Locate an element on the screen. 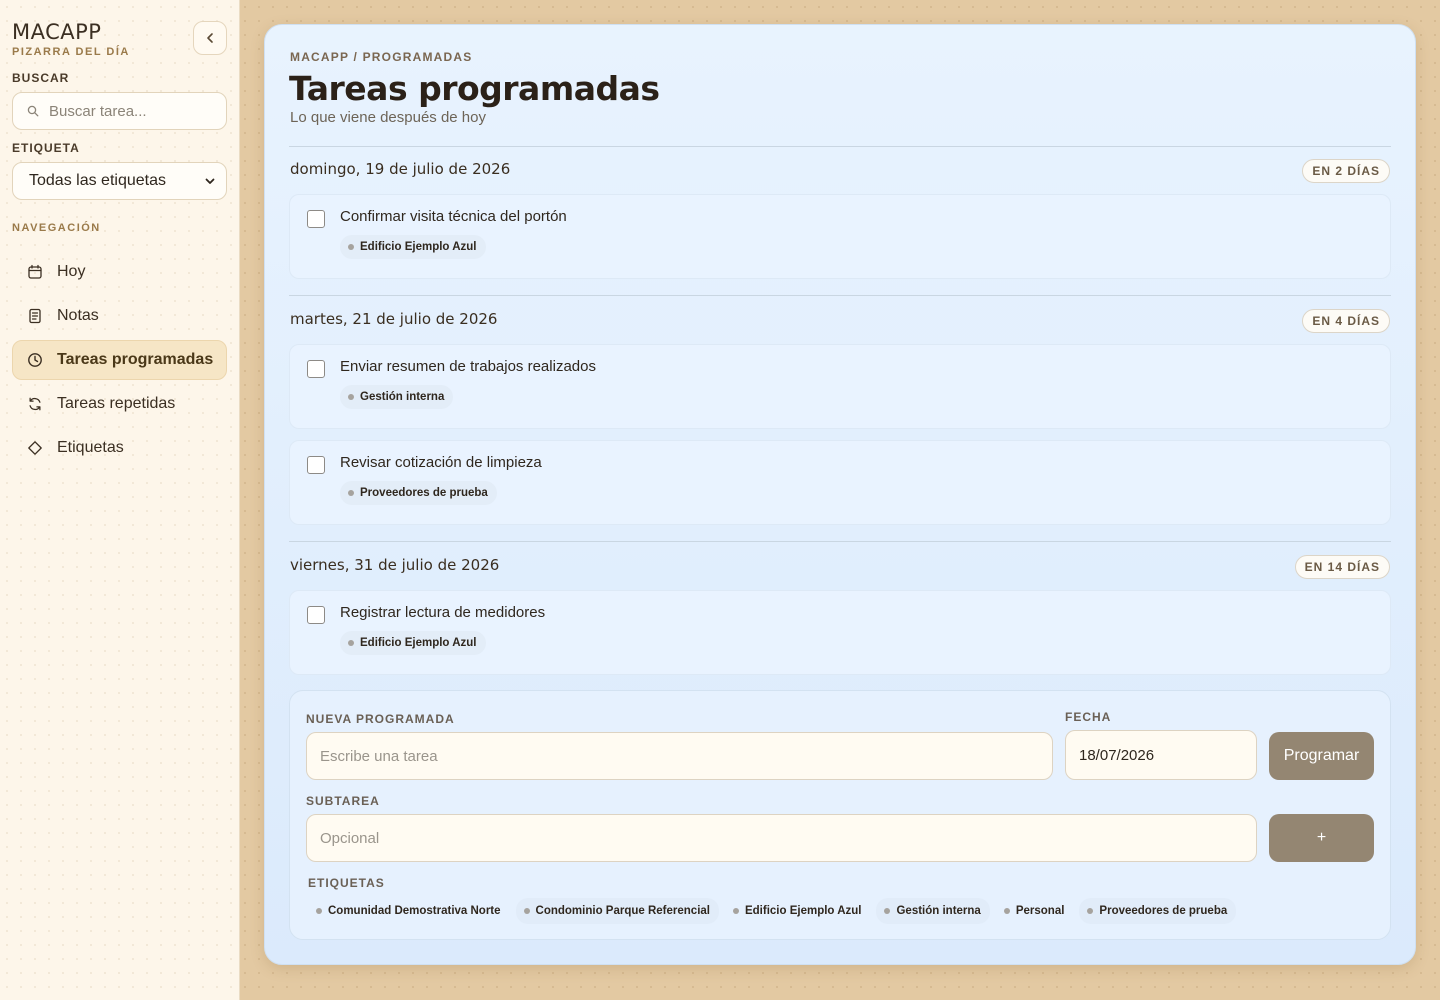 This screenshot has width=1440, height=1000. app-subtitle: PIZARRA DEL DÍA is located at coordinates (71, 52).